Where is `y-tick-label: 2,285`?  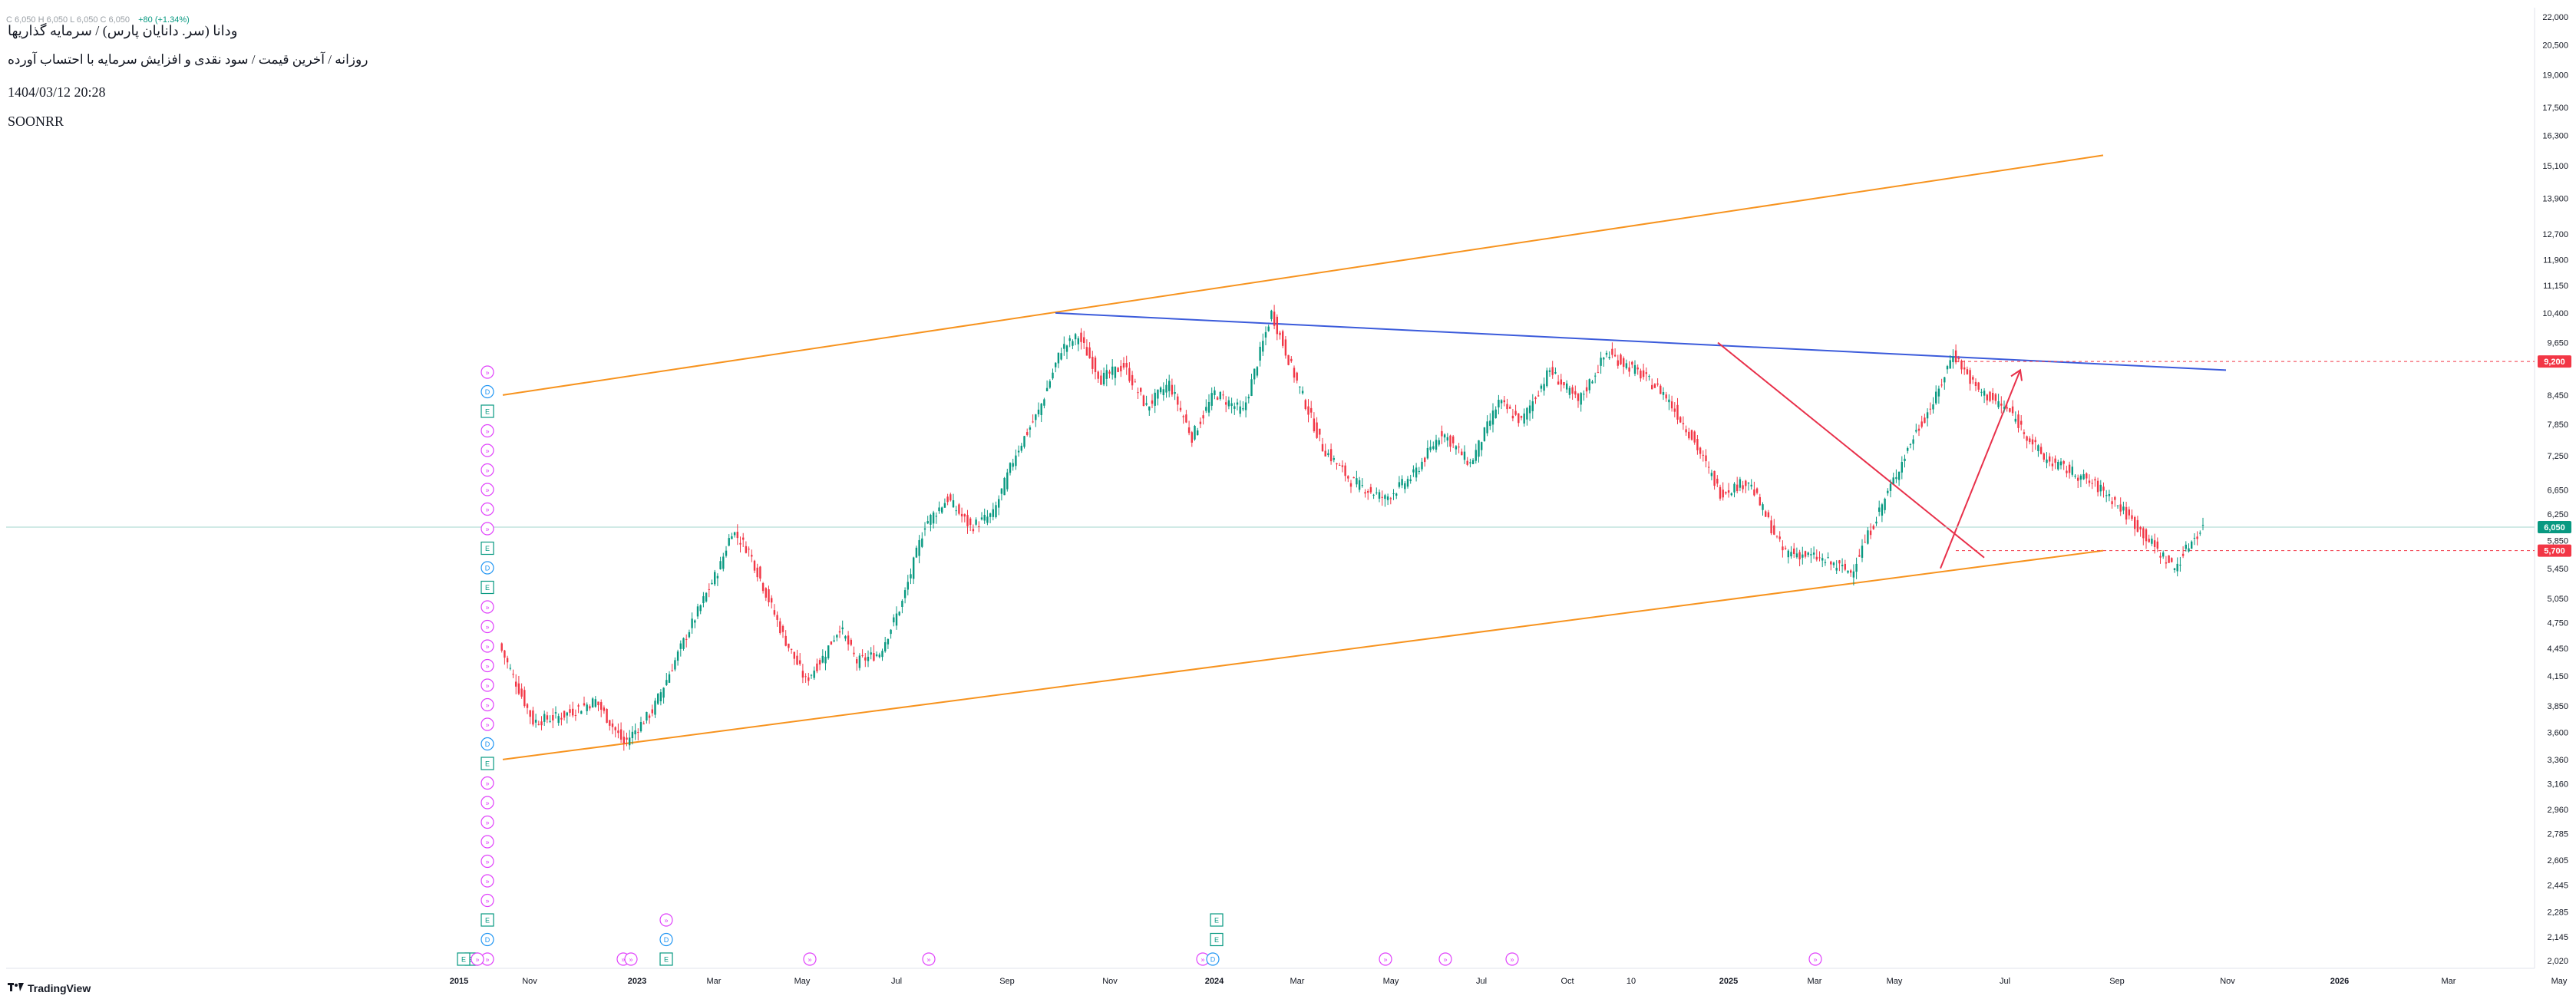 y-tick-label: 2,285 is located at coordinates (2557, 913).